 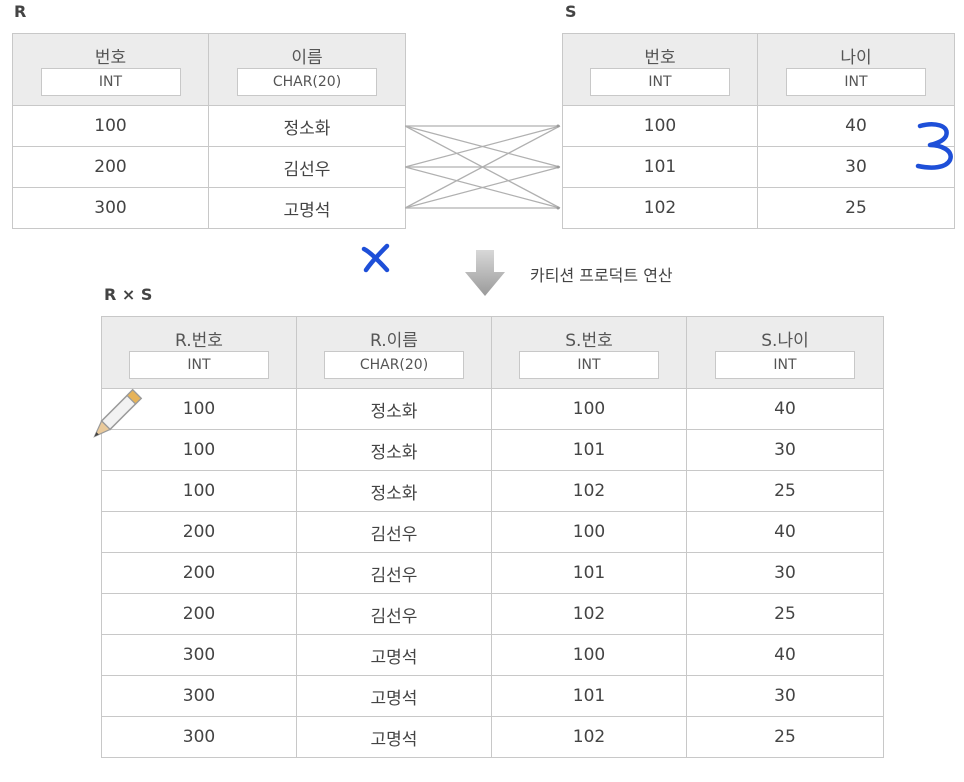 I want to click on s-cell: 101, so click(x=660, y=167).